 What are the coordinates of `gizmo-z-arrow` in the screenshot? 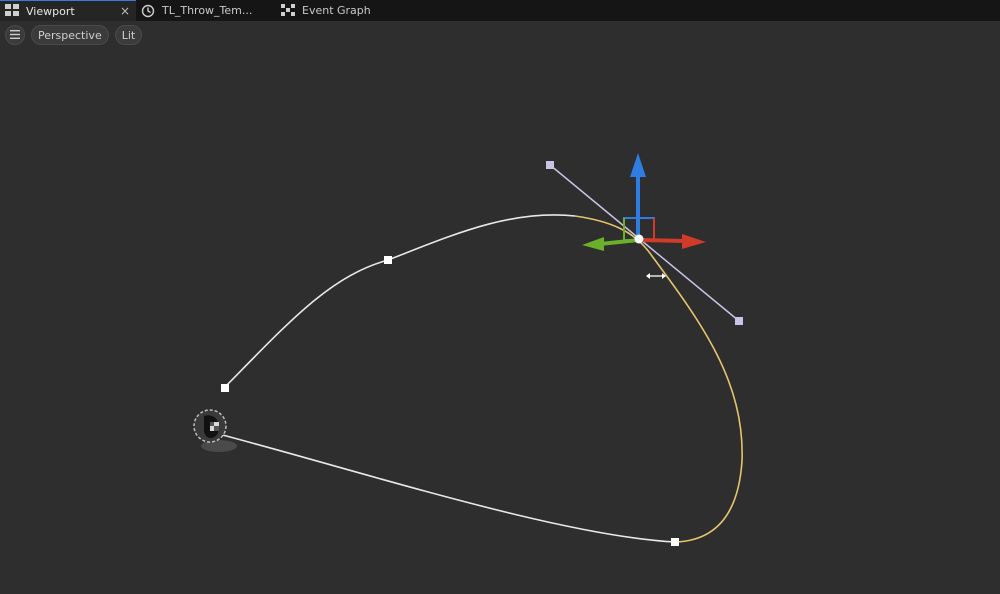 It's located at (638, 165).